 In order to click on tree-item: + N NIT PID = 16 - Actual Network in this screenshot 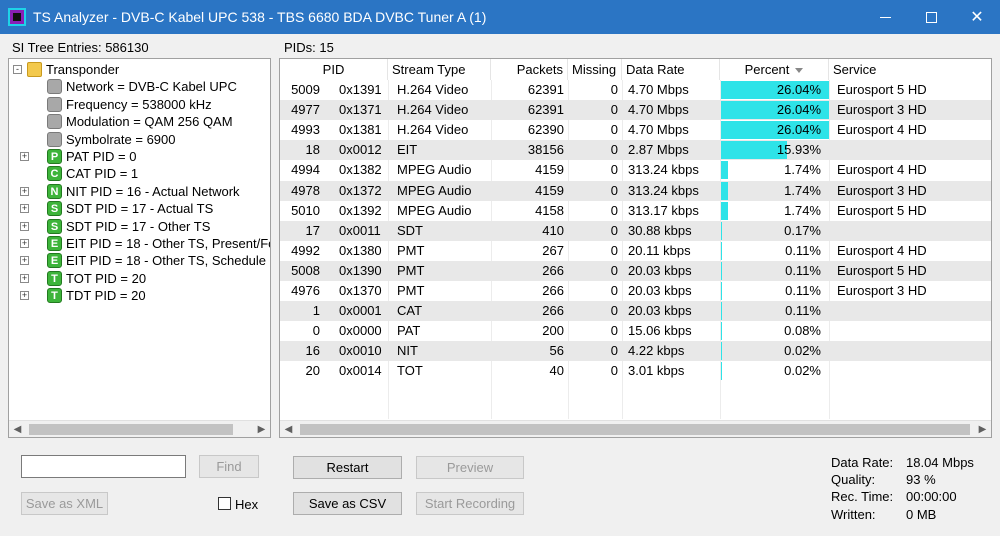, I will do `click(139, 192)`.